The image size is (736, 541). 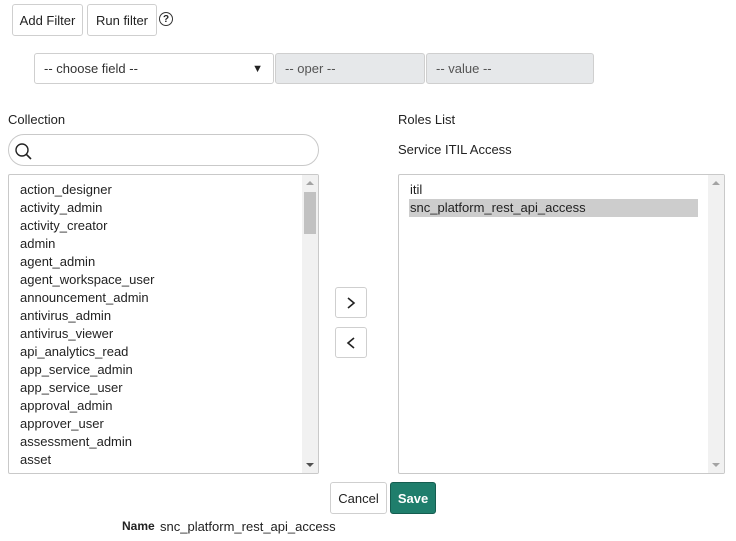 I want to click on collection-scrollbar, so click(x=310, y=324).